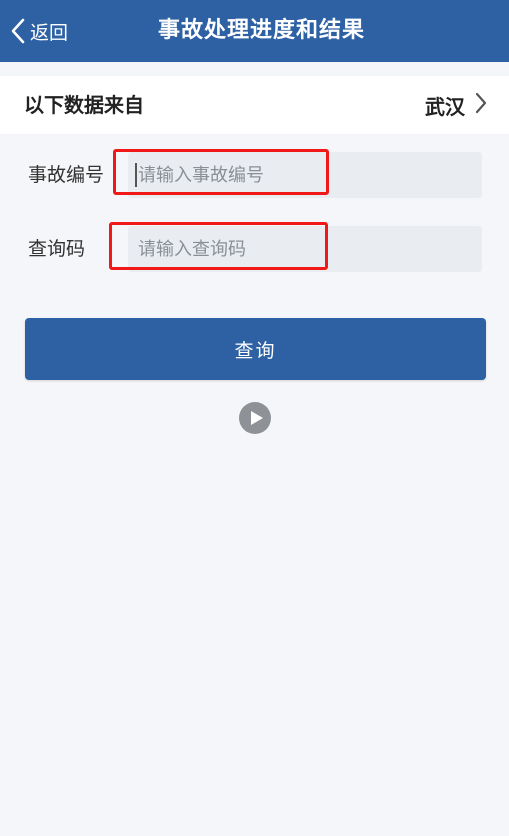  I want to click on query-code-input, so click(305, 249).